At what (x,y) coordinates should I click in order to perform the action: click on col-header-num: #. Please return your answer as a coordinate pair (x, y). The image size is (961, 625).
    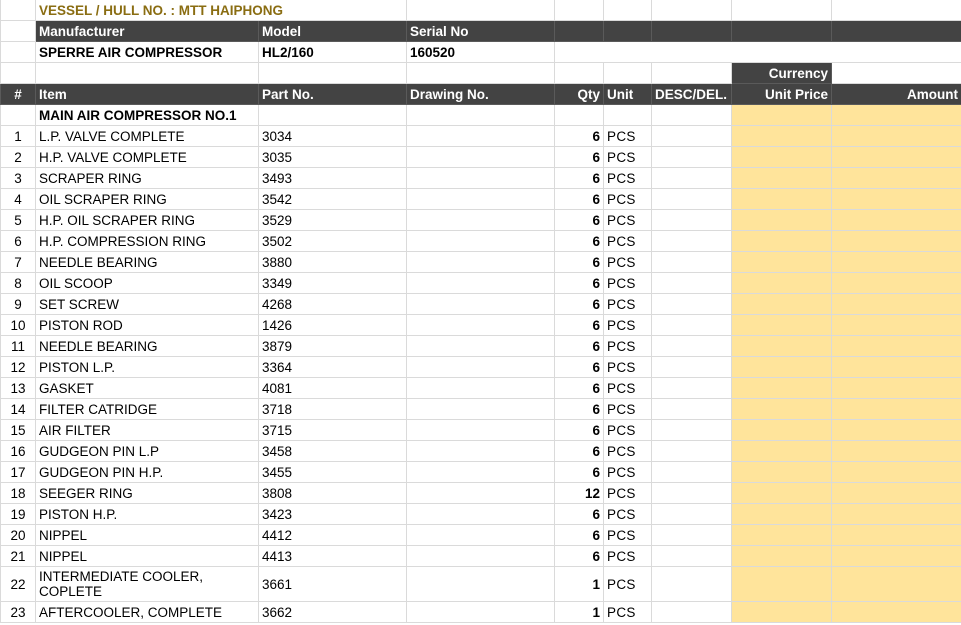
    Looking at the image, I should click on (18, 94).